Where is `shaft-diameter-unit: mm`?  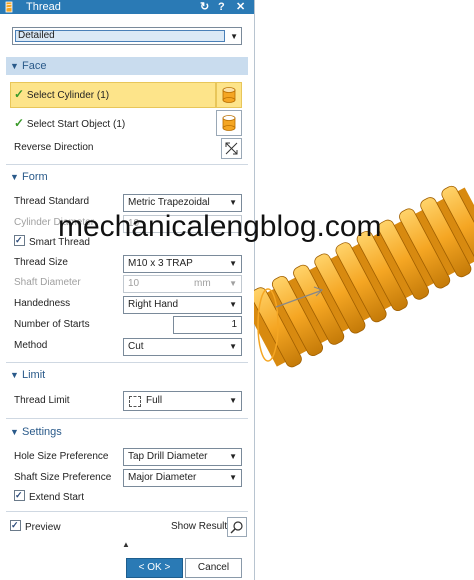
shaft-diameter-unit: mm is located at coordinates (202, 283).